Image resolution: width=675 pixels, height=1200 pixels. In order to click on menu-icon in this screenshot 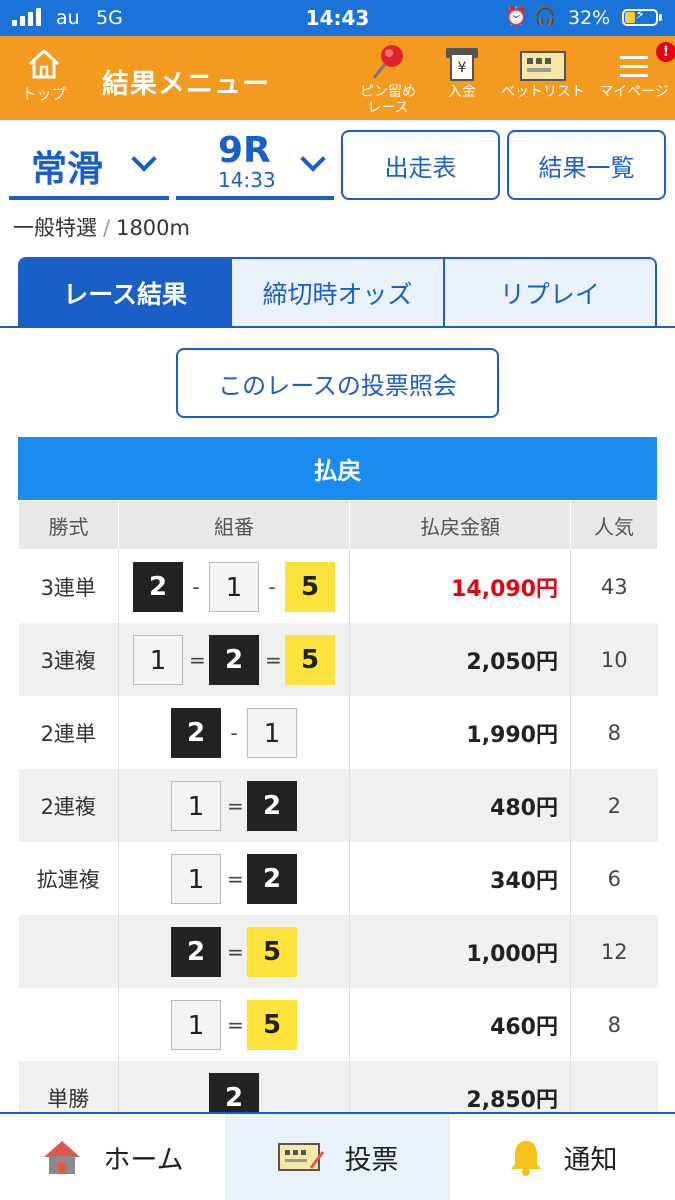, I will do `click(634, 66)`.